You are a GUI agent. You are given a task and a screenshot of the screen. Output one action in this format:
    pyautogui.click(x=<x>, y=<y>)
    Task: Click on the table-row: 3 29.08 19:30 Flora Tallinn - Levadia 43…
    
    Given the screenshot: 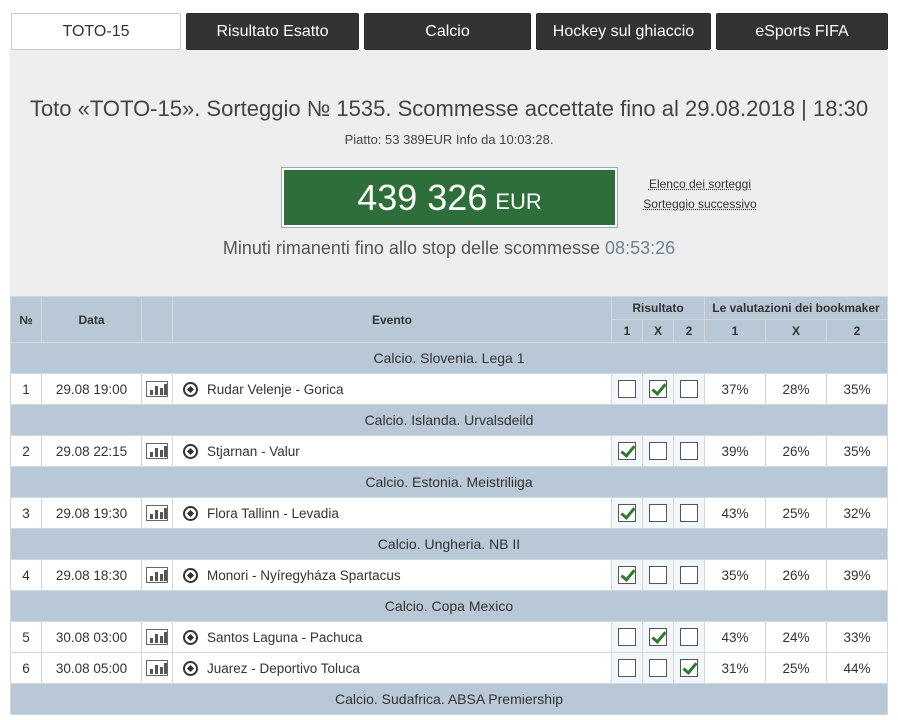 What is the action you would take?
    pyautogui.click(x=449, y=513)
    